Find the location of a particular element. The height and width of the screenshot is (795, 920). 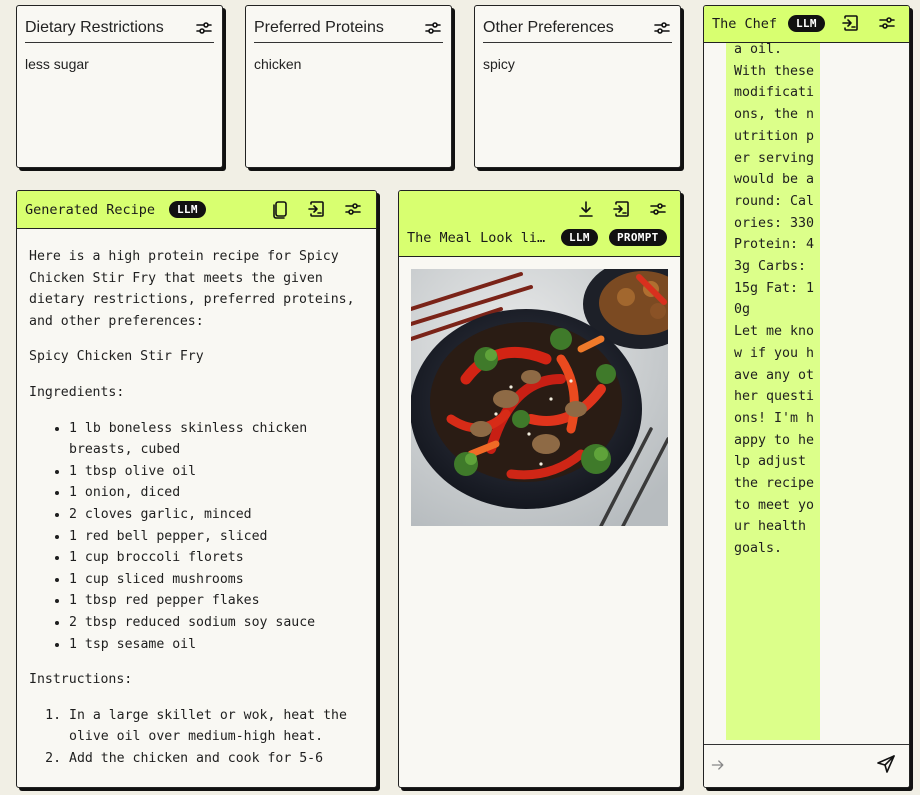

copy-icon is located at coordinates (281, 209).